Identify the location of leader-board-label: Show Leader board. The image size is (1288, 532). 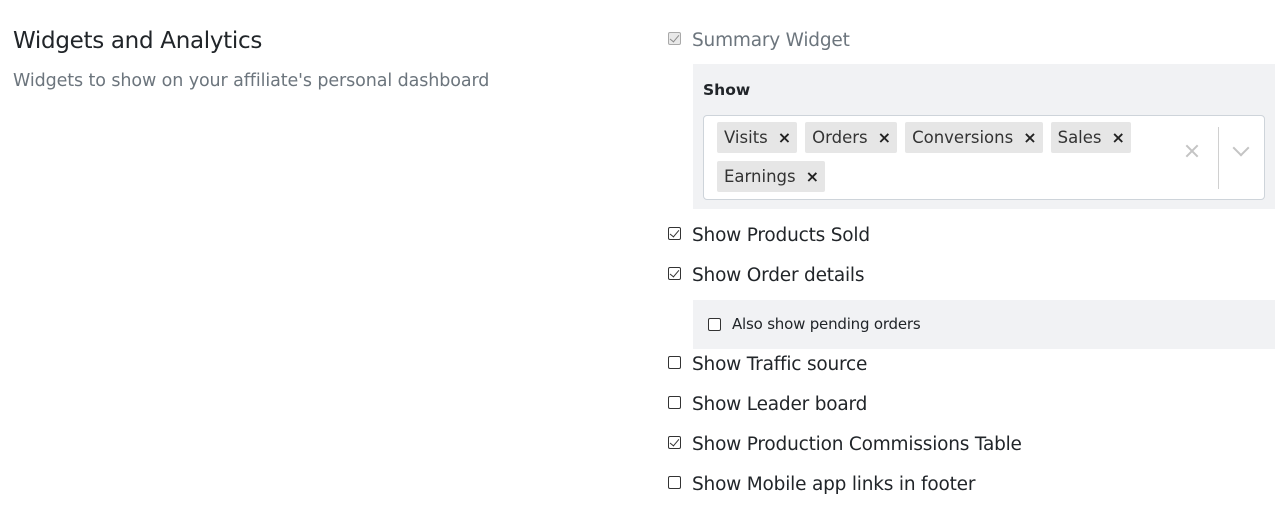
(780, 404).